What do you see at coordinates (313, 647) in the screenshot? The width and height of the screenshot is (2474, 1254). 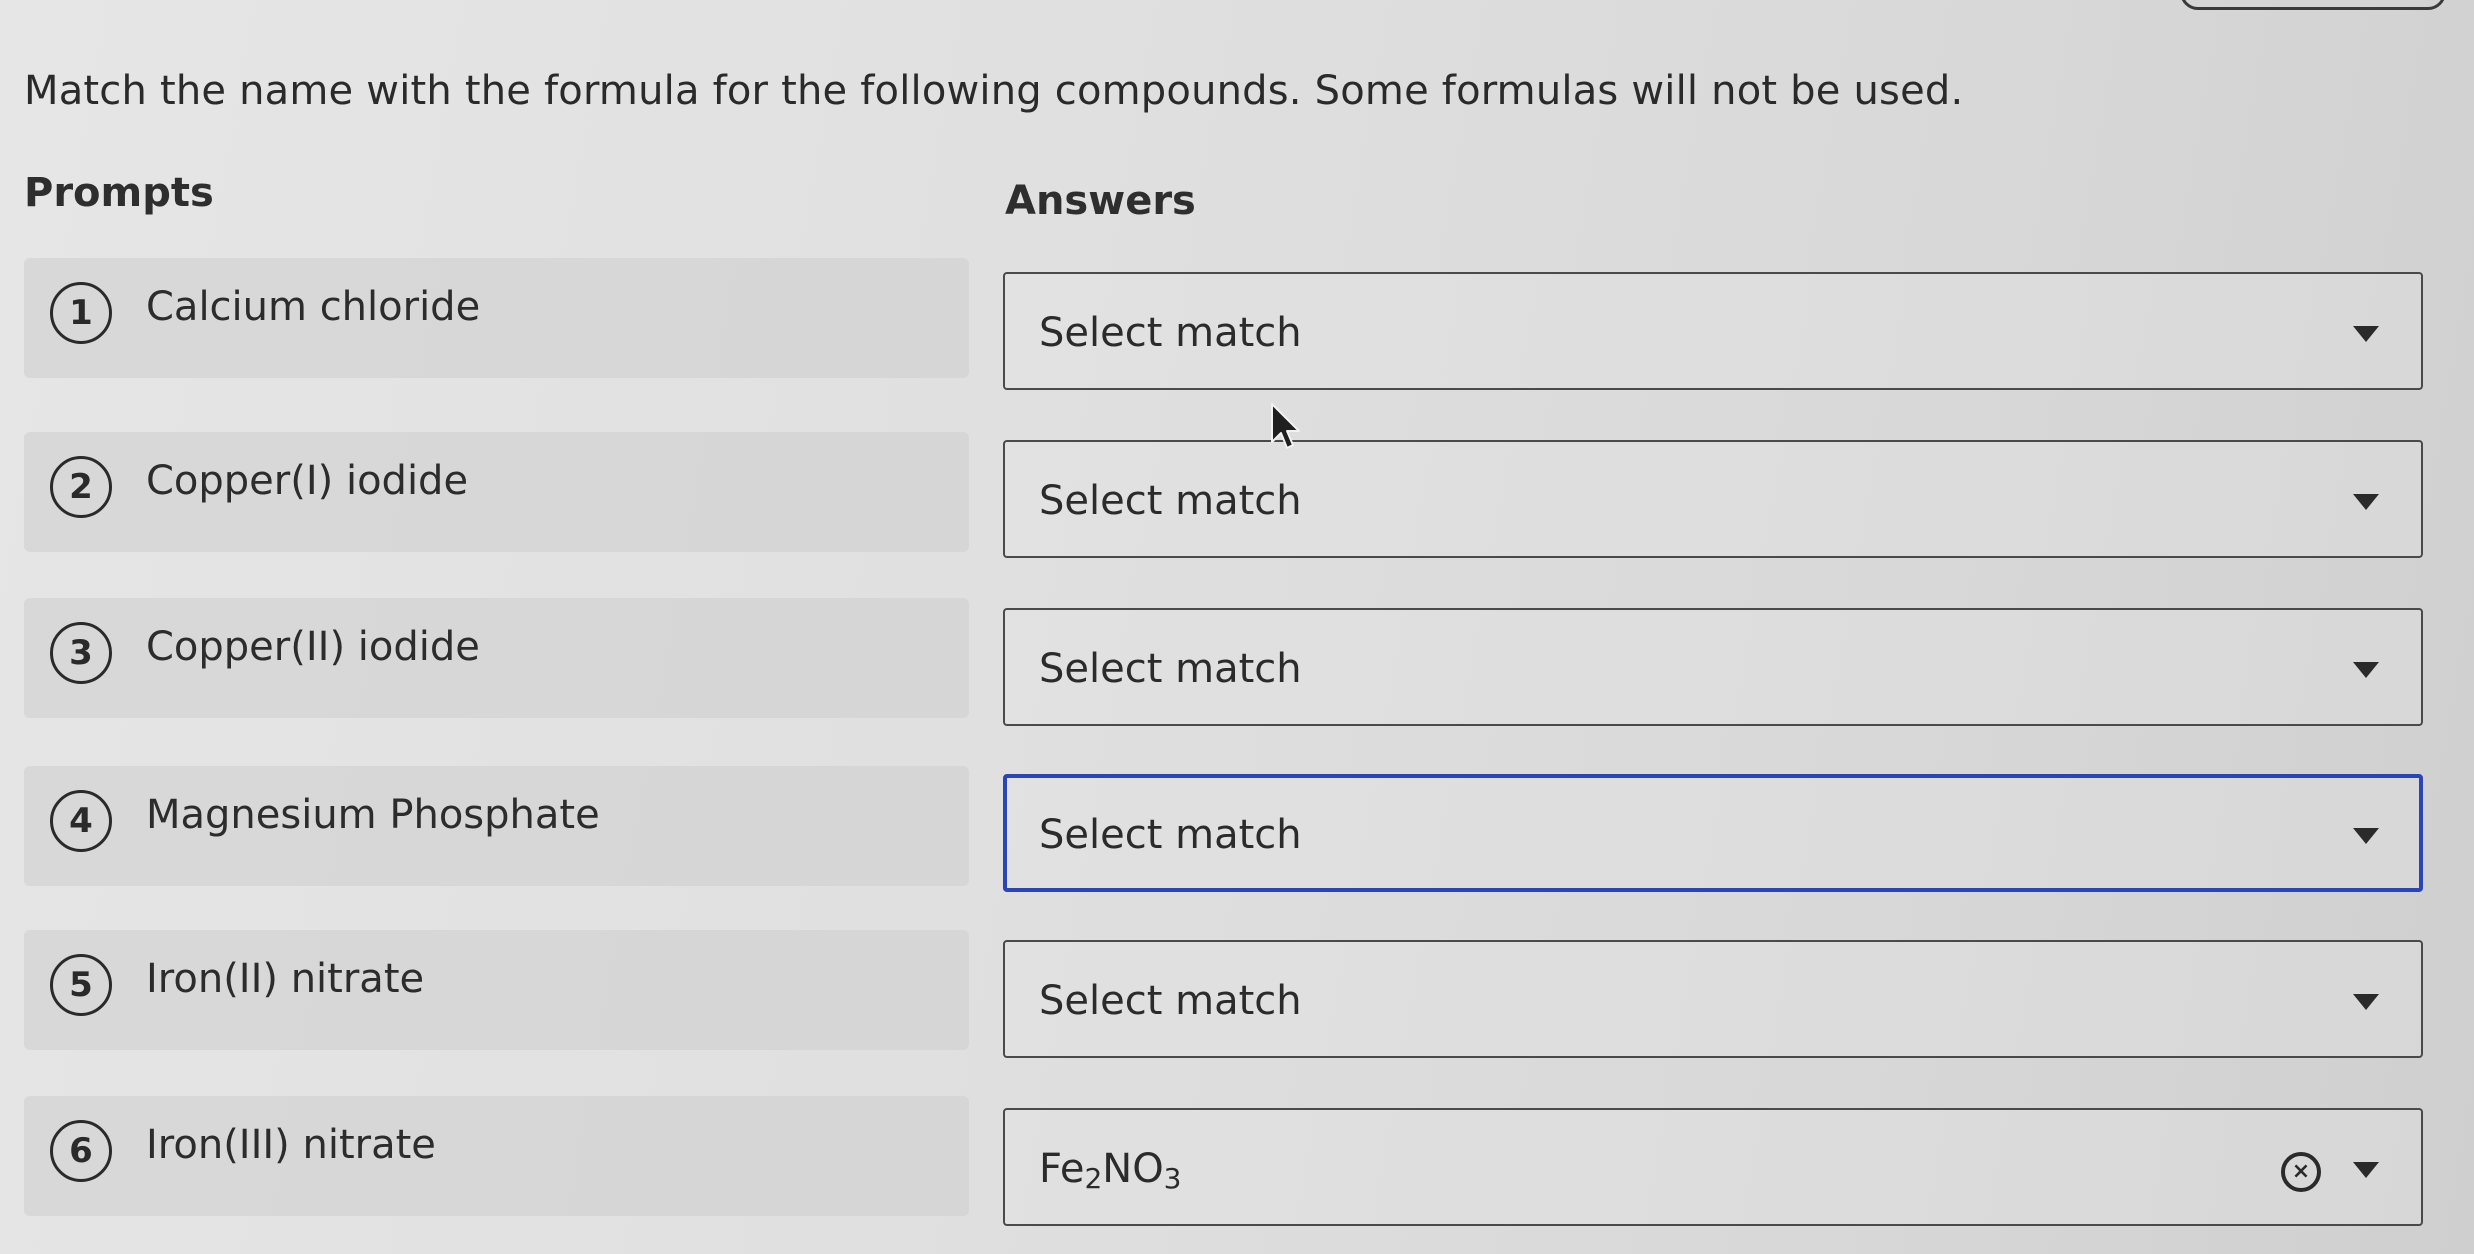 I see `prompt-text-3: Copper(II) iodide` at bounding box center [313, 647].